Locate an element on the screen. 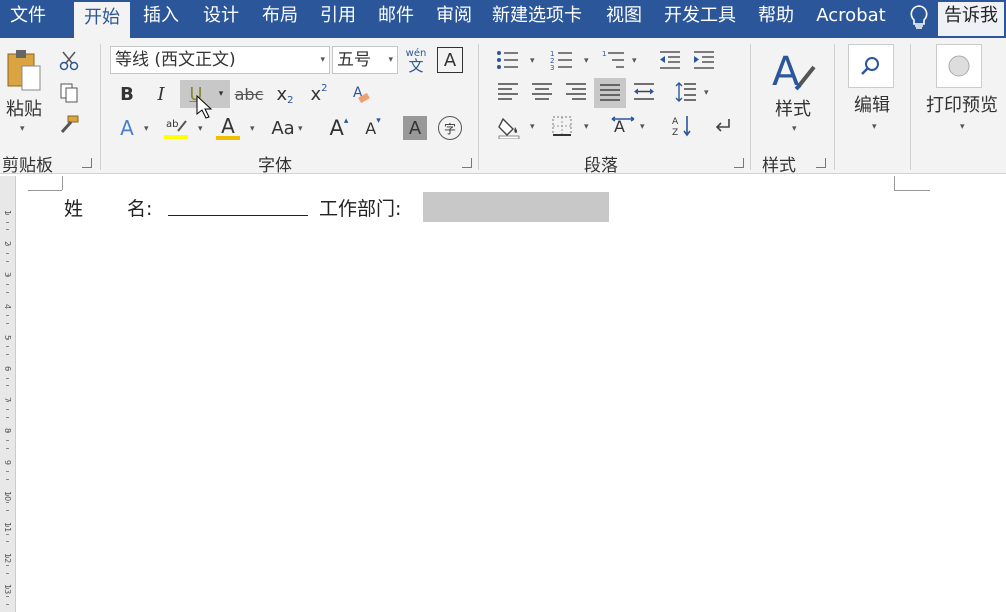 This screenshot has height=612, width=1006. styles-group-label: 样式 is located at coordinates (779, 166).